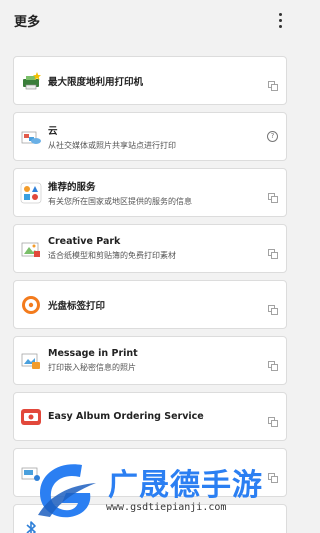  Describe the element at coordinates (31, 249) in the screenshot. I see `creative-park-icon` at that location.